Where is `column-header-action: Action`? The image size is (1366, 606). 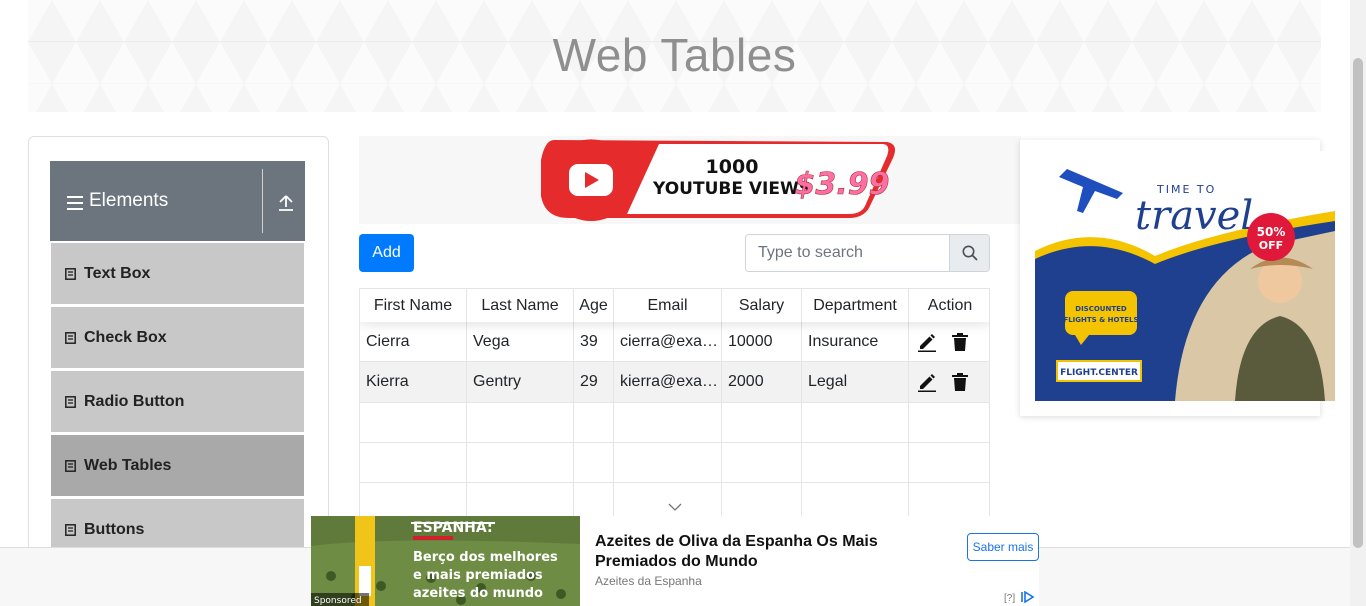
column-header-action: Action is located at coordinates (950, 305).